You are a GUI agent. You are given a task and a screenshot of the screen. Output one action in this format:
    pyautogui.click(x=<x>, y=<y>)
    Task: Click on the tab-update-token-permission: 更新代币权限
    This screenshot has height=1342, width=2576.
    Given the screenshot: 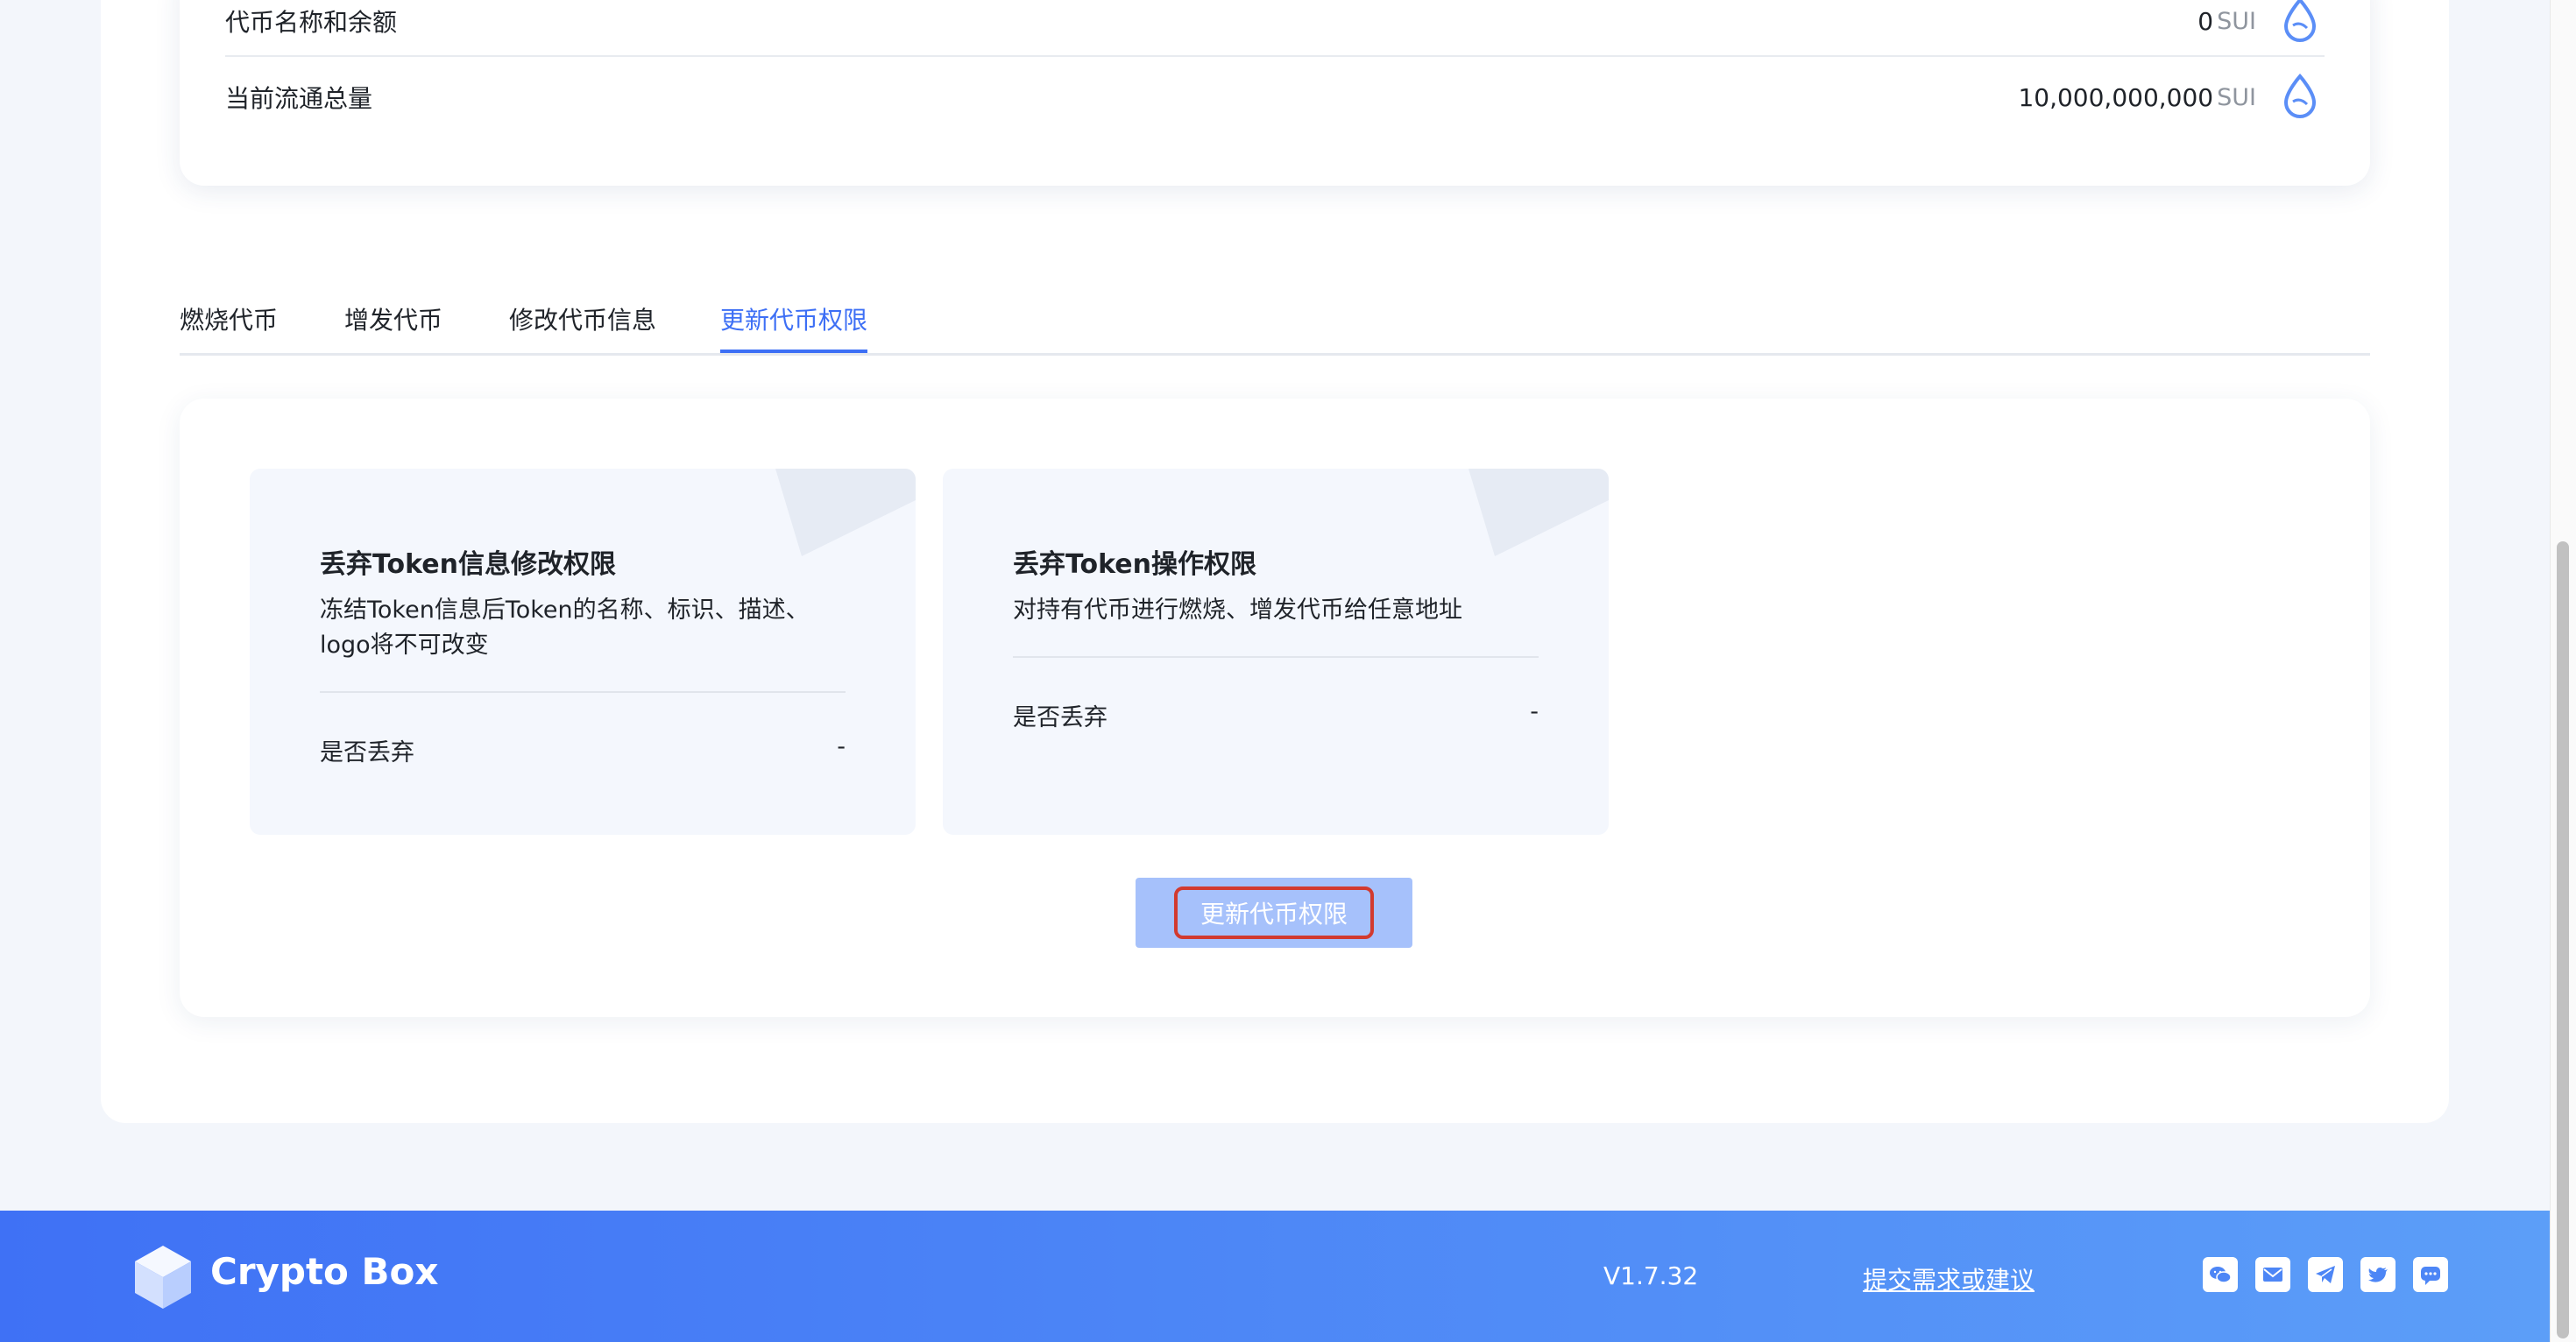 What is the action you would take?
    pyautogui.click(x=794, y=321)
    